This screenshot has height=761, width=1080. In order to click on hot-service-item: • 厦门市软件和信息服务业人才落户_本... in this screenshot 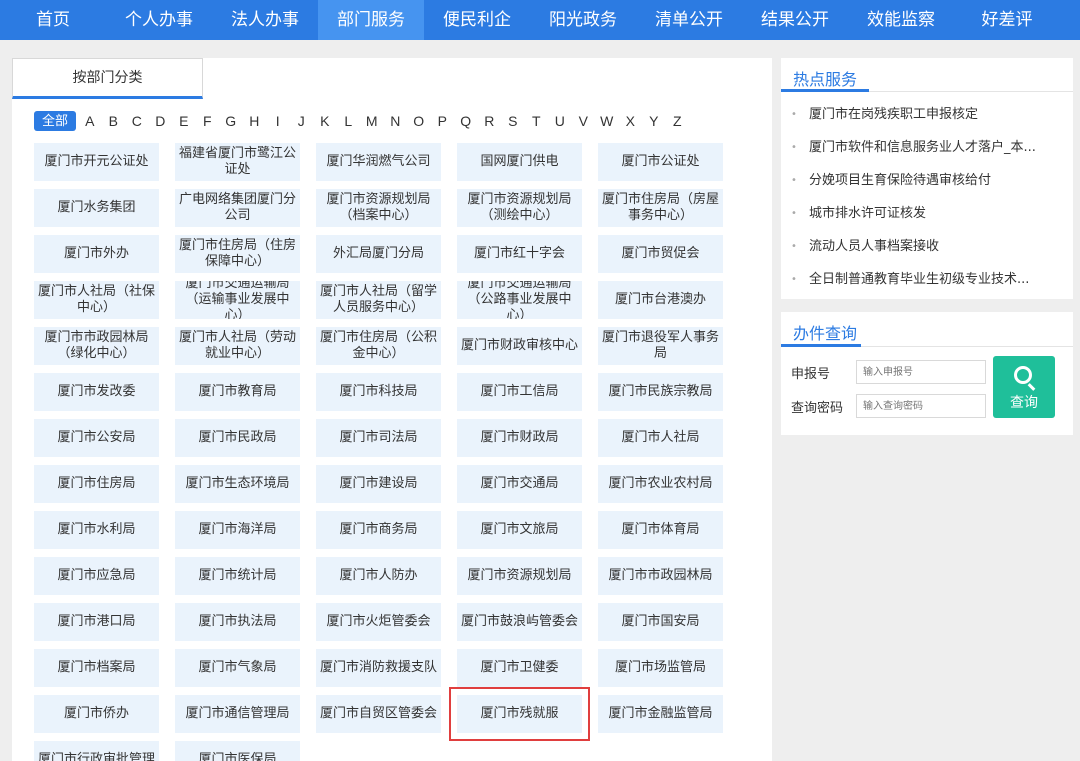, I will do `click(928, 152)`.